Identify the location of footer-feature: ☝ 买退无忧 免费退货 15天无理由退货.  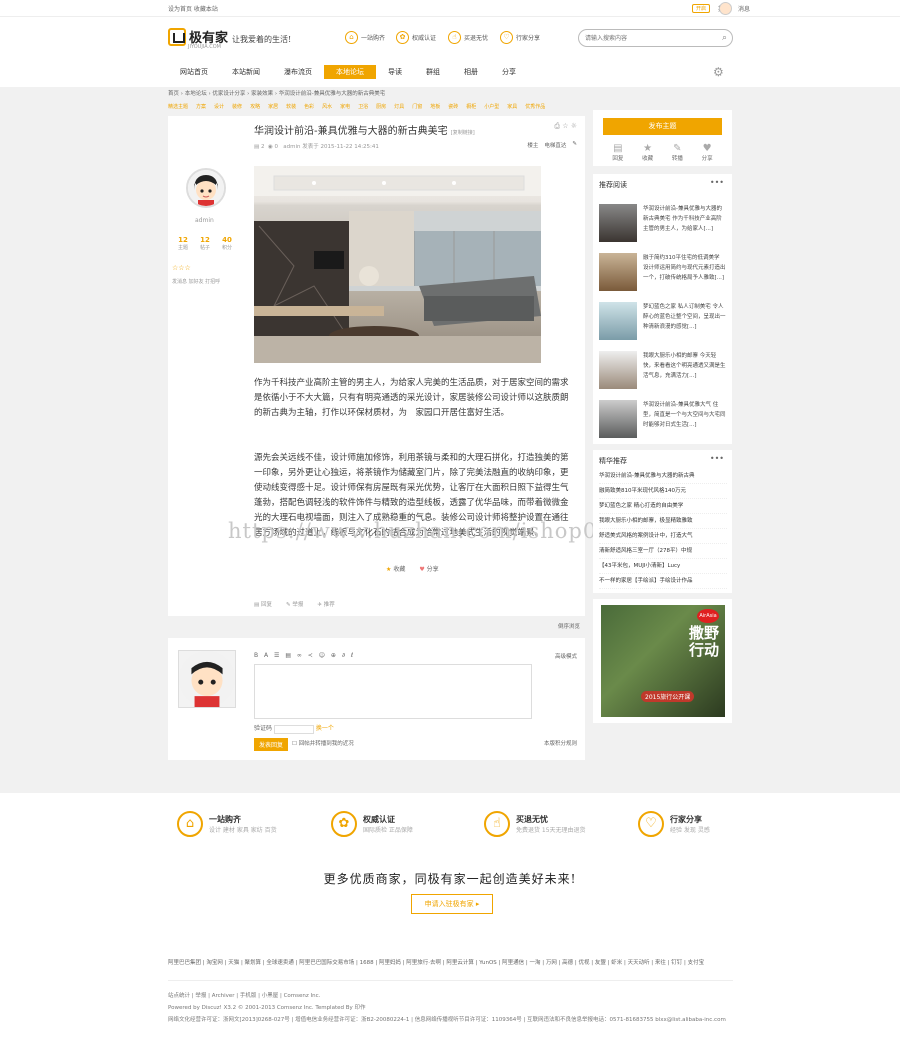
(535, 824).